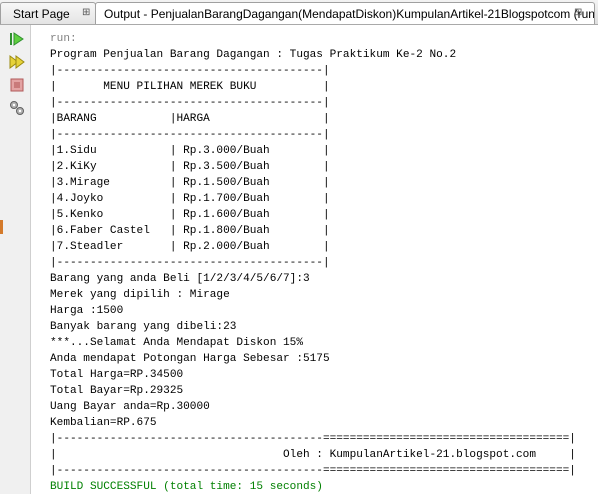  Describe the element at coordinates (190, 183) in the screenshot. I see `console-line: |3.Mirage | Rp.1.500/Buah |` at that location.